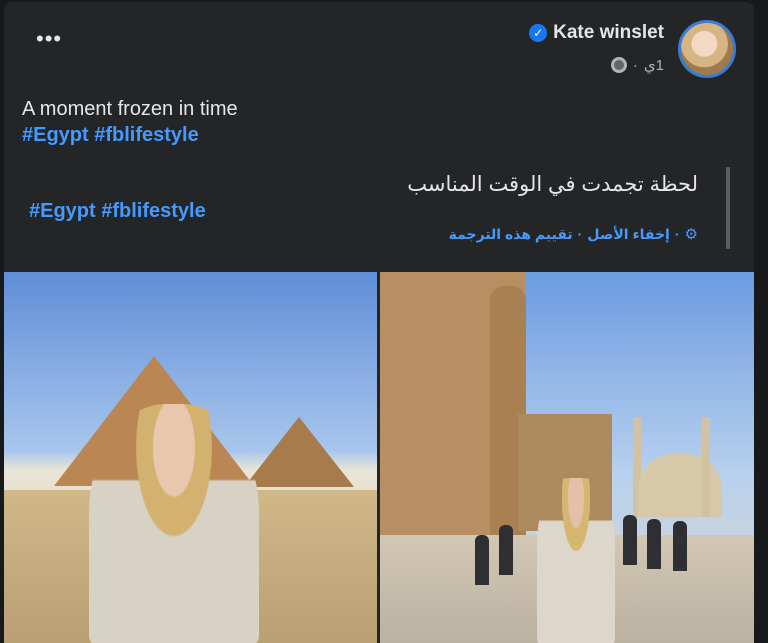 Image resolution: width=768 pixels, height=643 pixels. I want to click on verified-badge-icon: ✓, so click(538, 33).